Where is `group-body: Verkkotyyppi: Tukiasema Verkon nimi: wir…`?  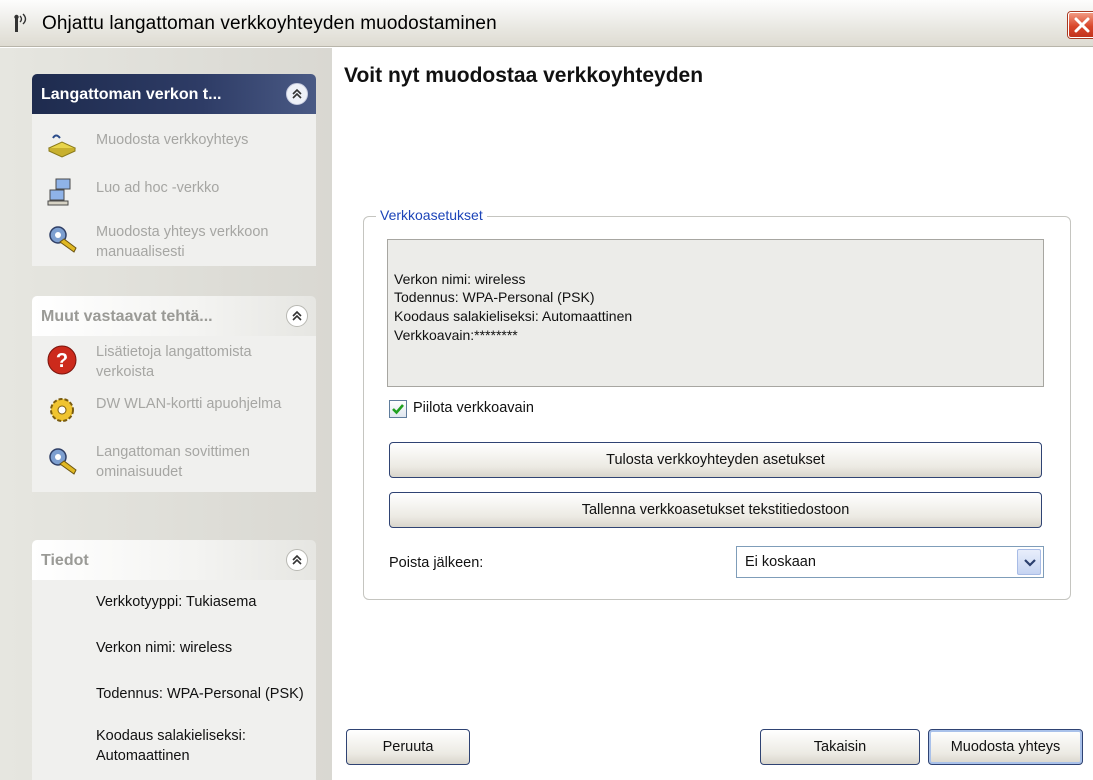
group-body: Verkkotyyppi: Tukiasema Verkon nimi: wir… is located at coordinates (174, 680).